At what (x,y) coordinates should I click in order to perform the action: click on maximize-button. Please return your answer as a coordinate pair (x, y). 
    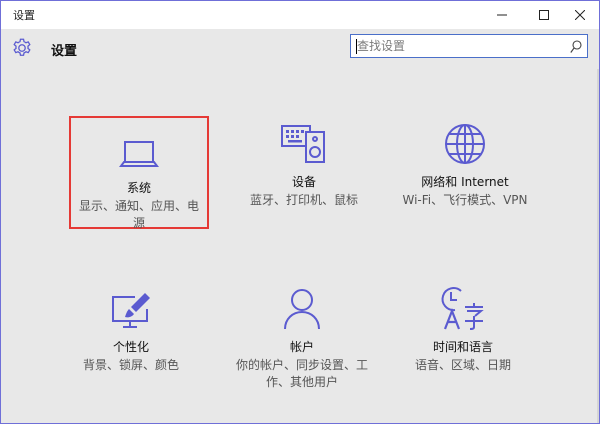
    Looking at the image, I should click on (544, 15).